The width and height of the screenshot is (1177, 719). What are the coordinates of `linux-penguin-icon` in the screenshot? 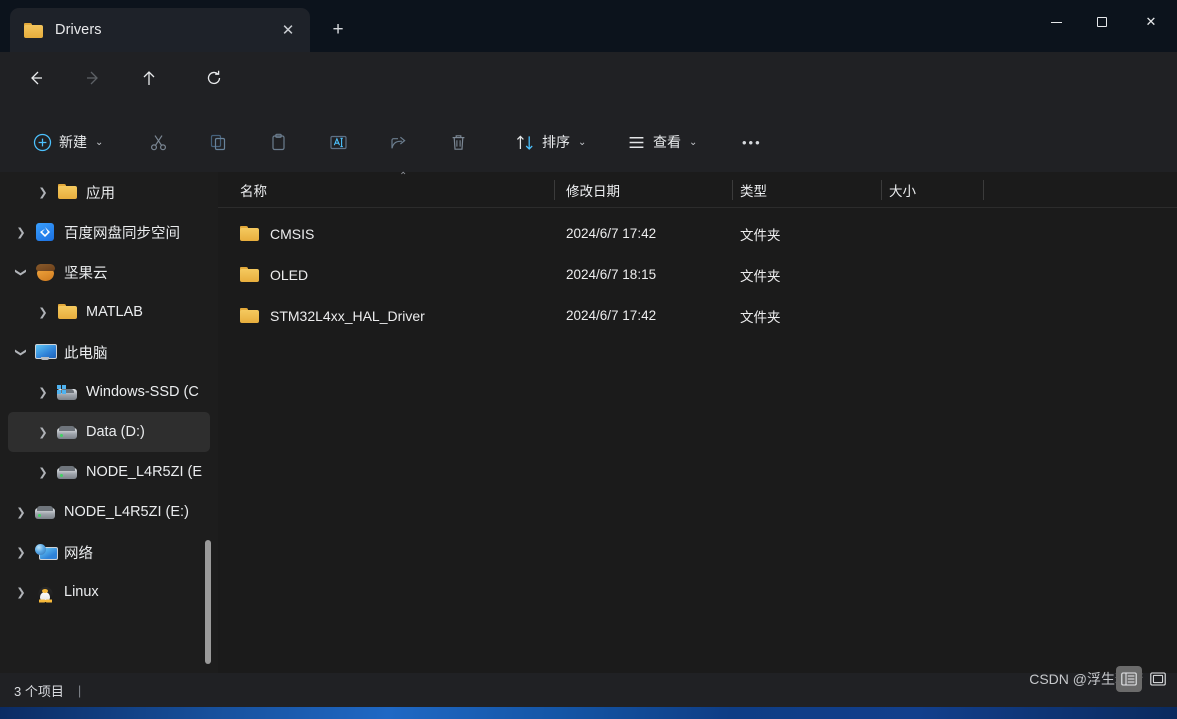 It's located at (45, 593).